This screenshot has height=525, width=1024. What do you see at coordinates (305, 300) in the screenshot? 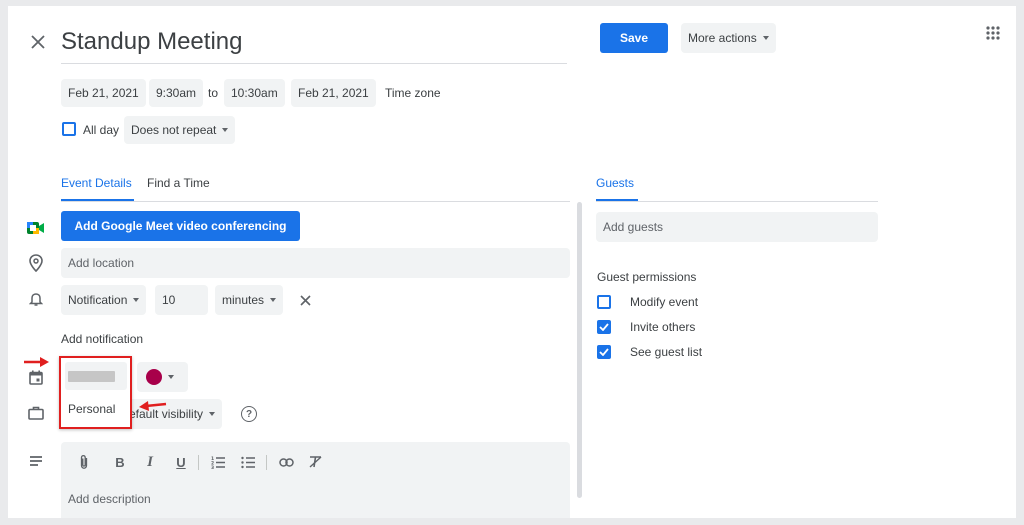
I see `remove-notification-icon` at bounding box center [305, 300].